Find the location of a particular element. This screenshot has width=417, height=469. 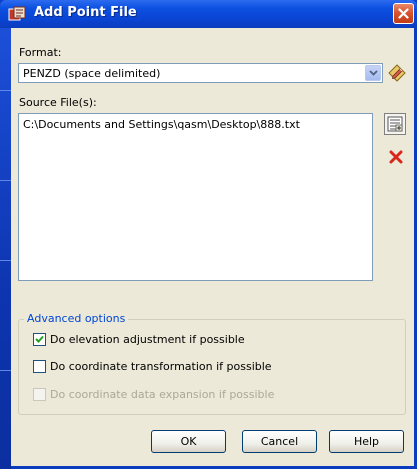

format-label: Format: is located at coordinates (40, 52).